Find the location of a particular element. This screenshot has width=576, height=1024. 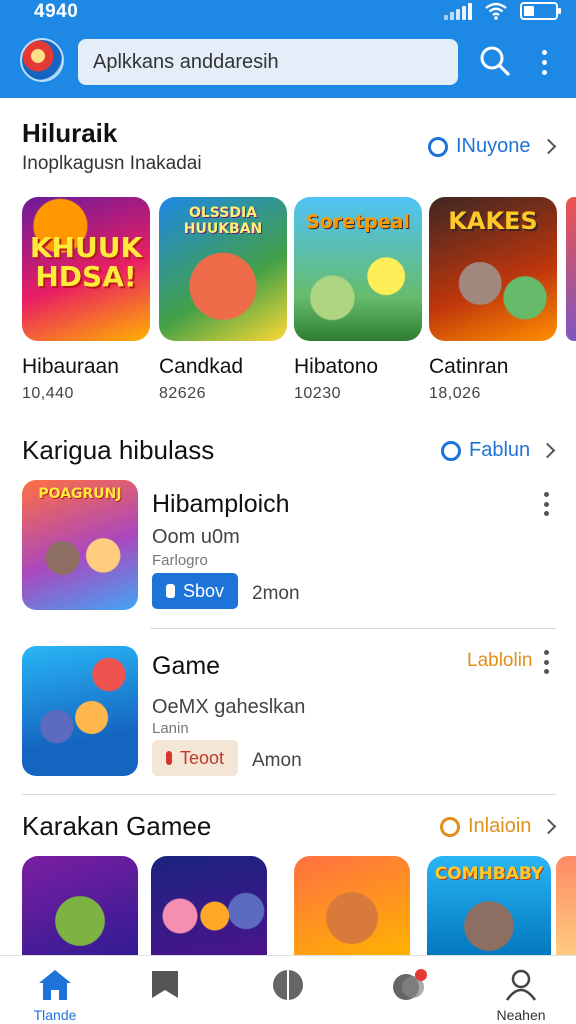

games-link-label: Inlaioin is located at coordinates (500, 826).